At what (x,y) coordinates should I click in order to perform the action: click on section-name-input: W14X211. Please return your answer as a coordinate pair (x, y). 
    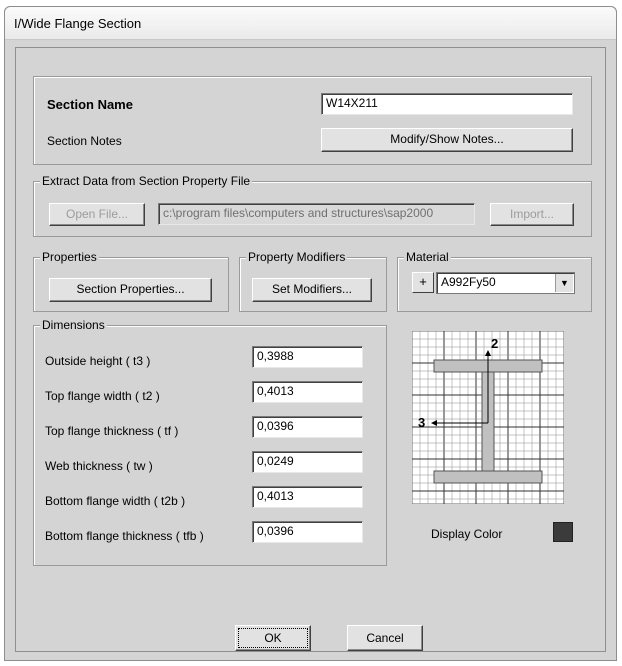
    Looking at the image, I should click on (447, 104).